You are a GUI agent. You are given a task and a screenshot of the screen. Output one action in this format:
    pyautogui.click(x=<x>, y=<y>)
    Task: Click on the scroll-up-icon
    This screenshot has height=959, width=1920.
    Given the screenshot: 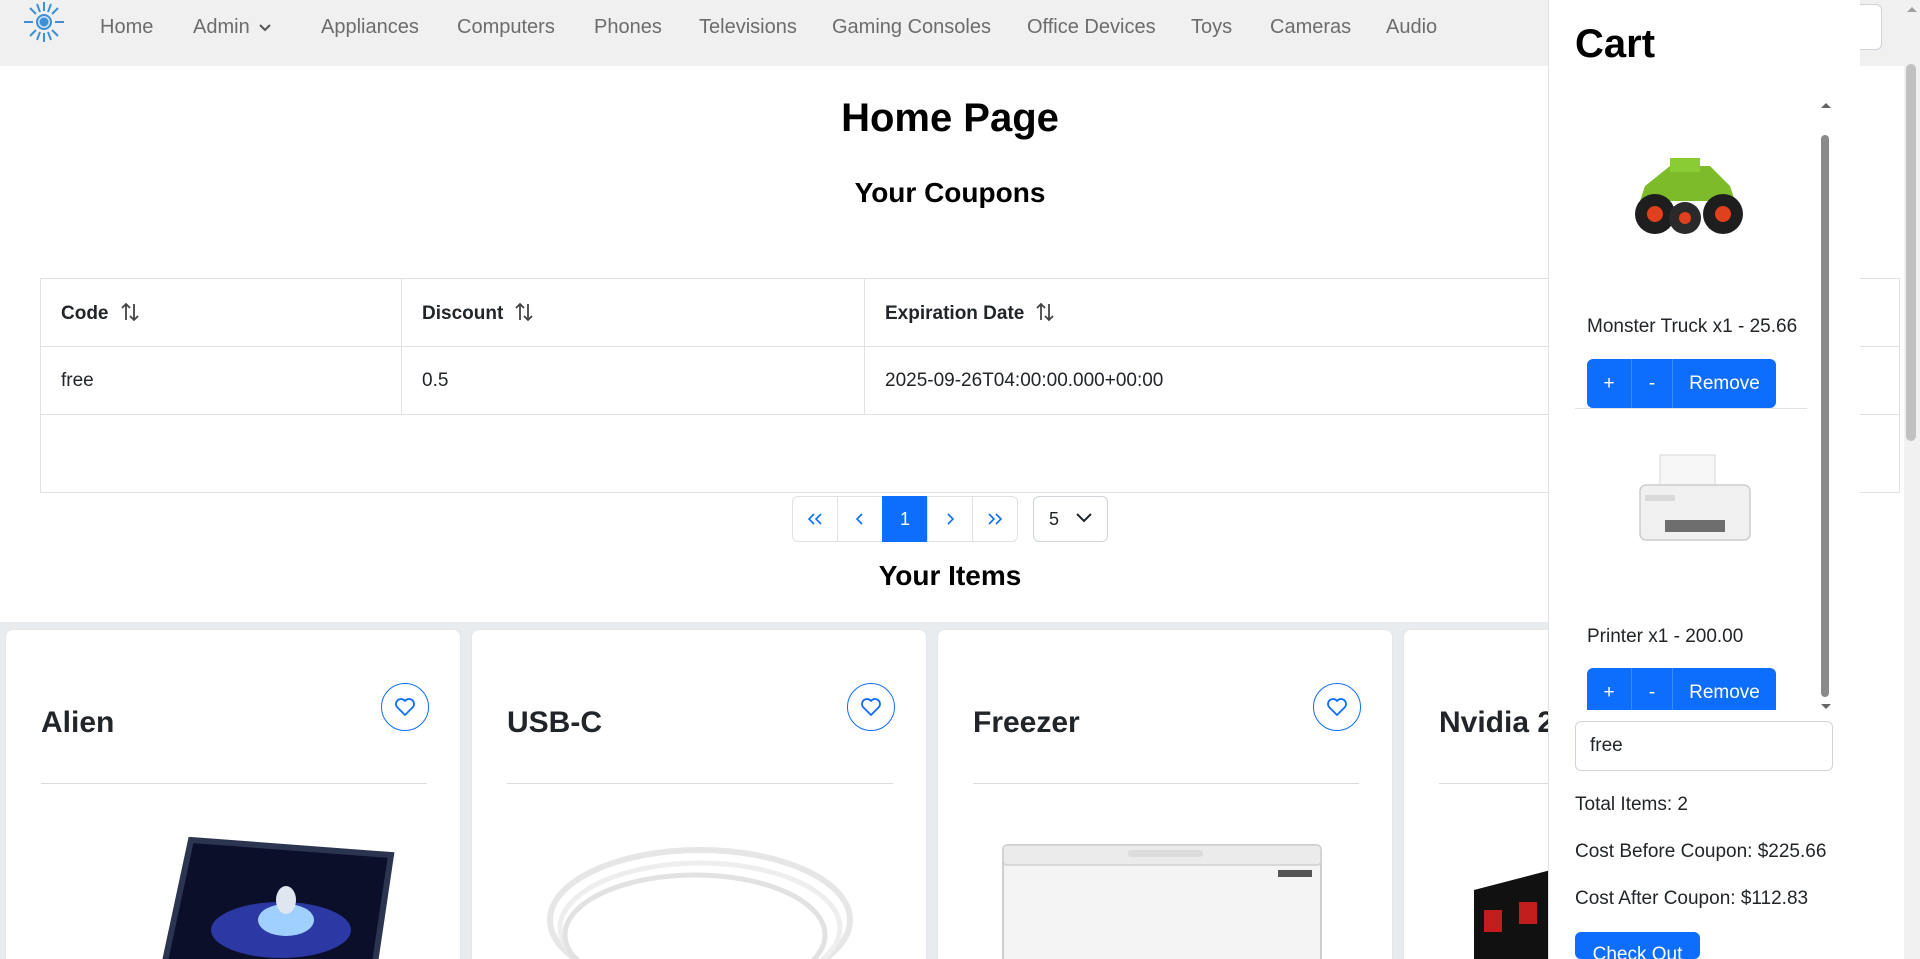 What is the action you would take?
    pyautogui.click(x=1912, y=9)
    